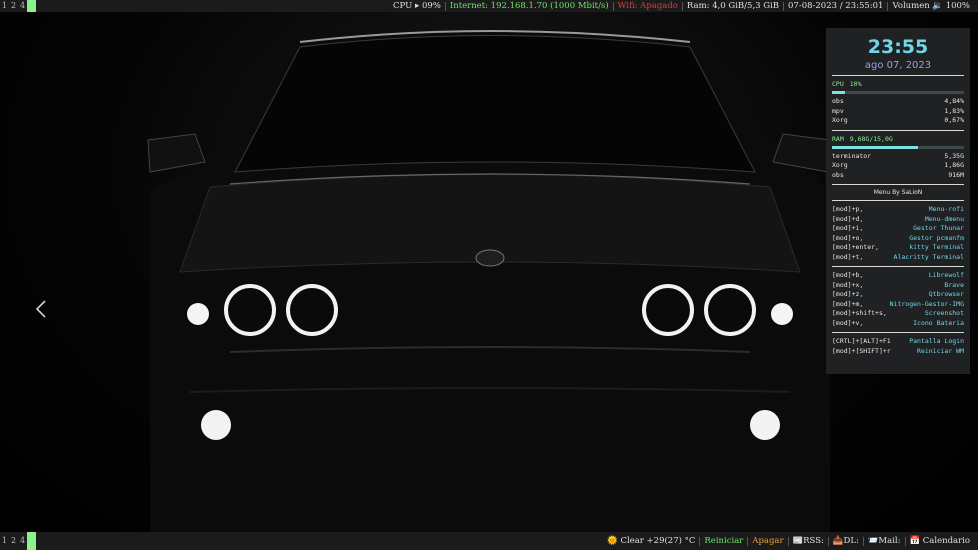 The width and height of the screenshot is (978, 550). Describe the element at coordinates (936, 341) in the screenshot. I see `shortcut-action: Pantalla Login` at that location.